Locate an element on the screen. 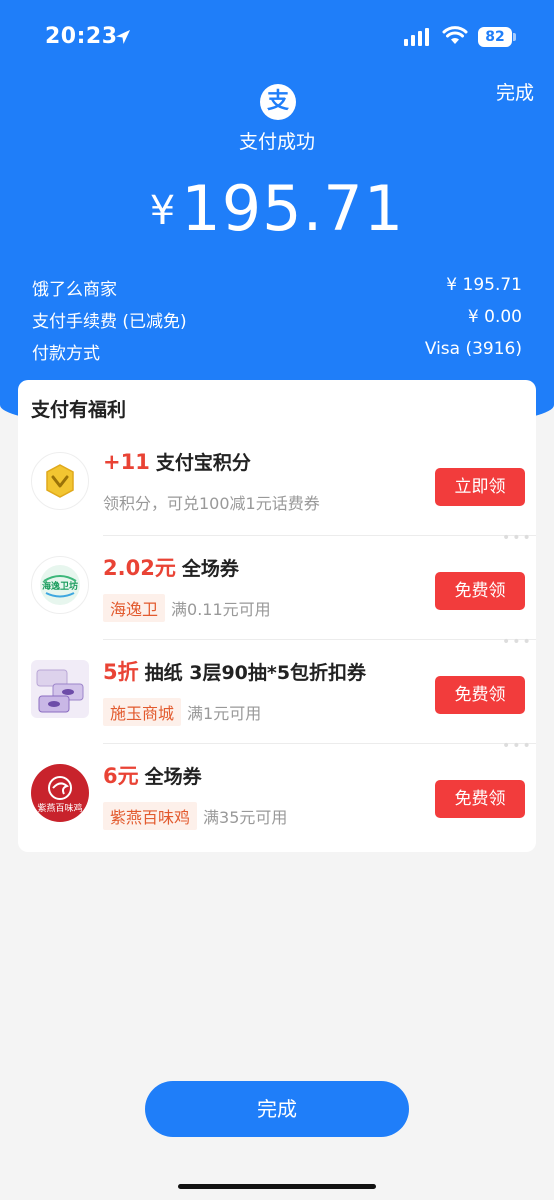 This screenshot has width=554, height=1200. merchant-tag: 紫燕百味鸡 is located at coordinates (150, 816).